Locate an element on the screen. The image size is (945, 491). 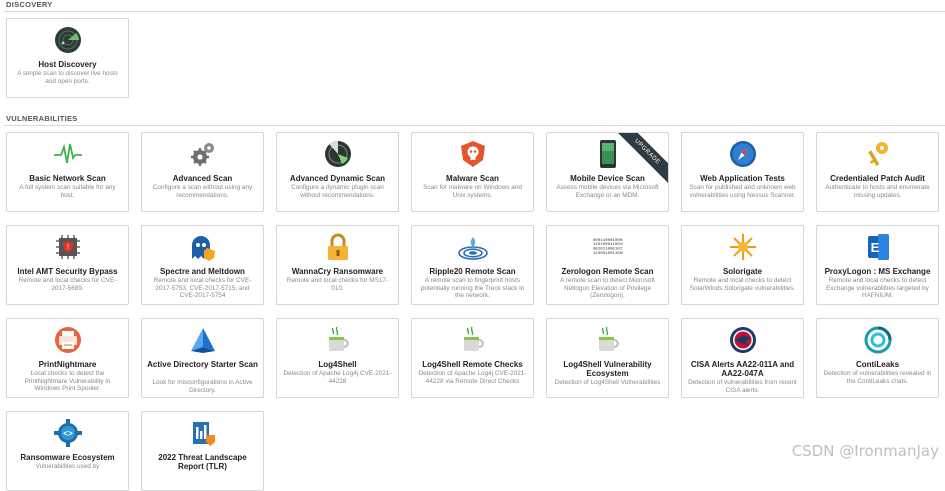
svg-text: 0010110001011 is located at coordinates (608, 250).